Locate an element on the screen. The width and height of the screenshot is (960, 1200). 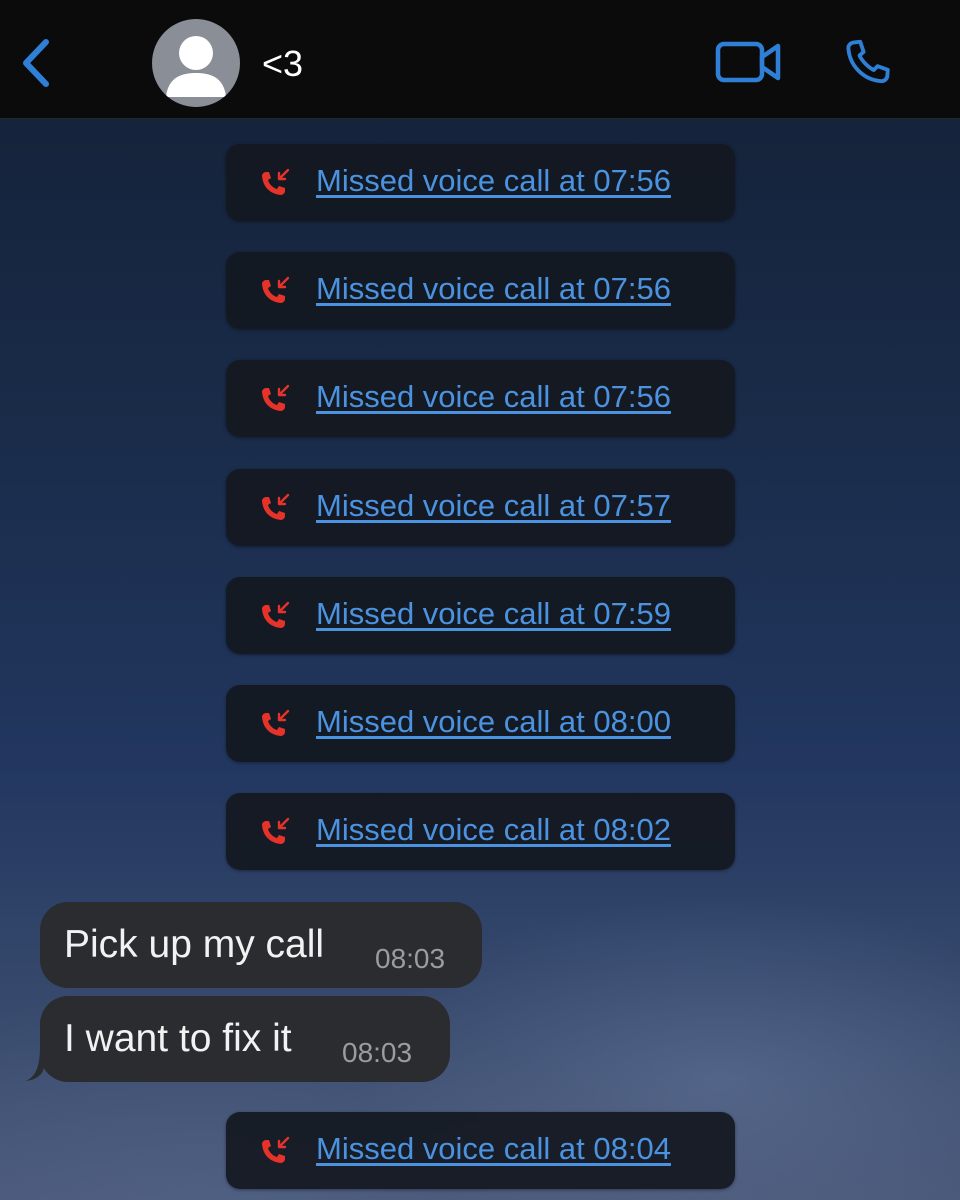
missed-call-bubble: Missed voice call at 08:00 is located at coordinates (480, 723).